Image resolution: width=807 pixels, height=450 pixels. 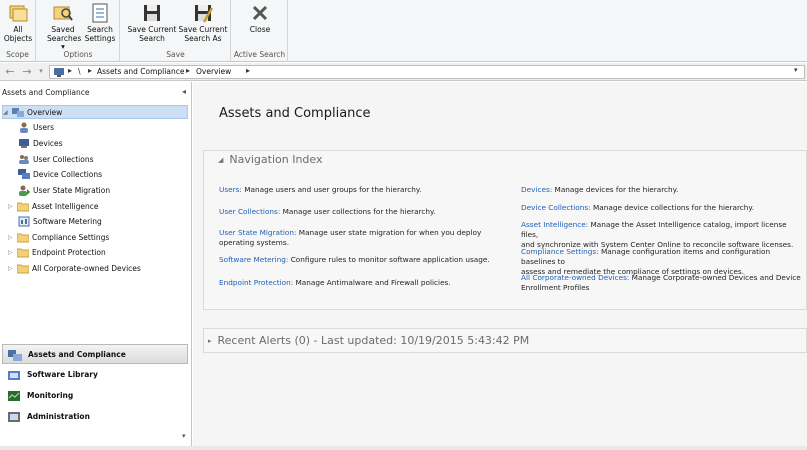 I want to click on tree-item-user-collections: User Collections, so click(x=55, y=160).